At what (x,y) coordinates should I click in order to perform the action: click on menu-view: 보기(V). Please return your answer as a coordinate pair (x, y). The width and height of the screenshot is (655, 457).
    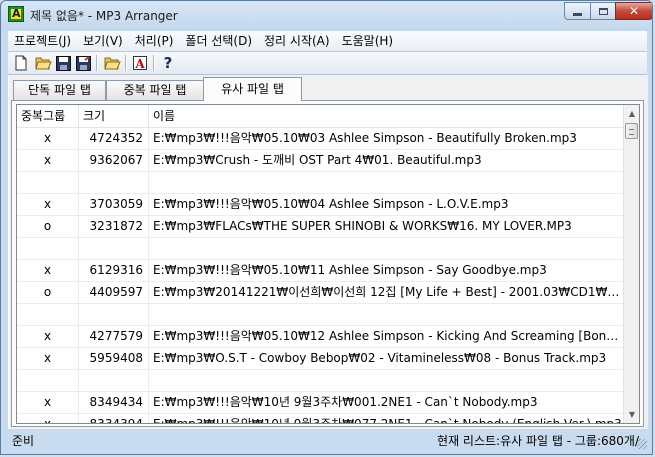
    Looking at the image, I should click on (103, 41).